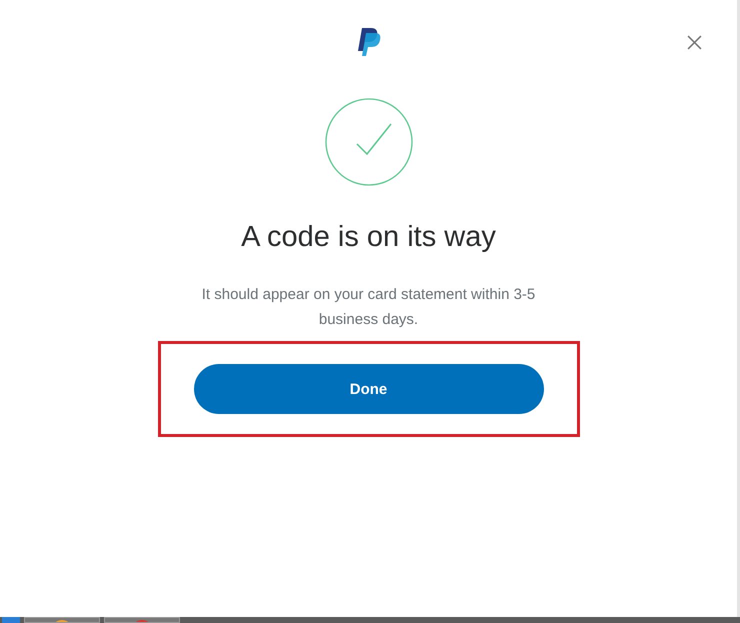 This screenshot has width=740, height=623. Describe the element at coordinates (369, 142) in the screenshot. I see `check-circle-icon` at that location.